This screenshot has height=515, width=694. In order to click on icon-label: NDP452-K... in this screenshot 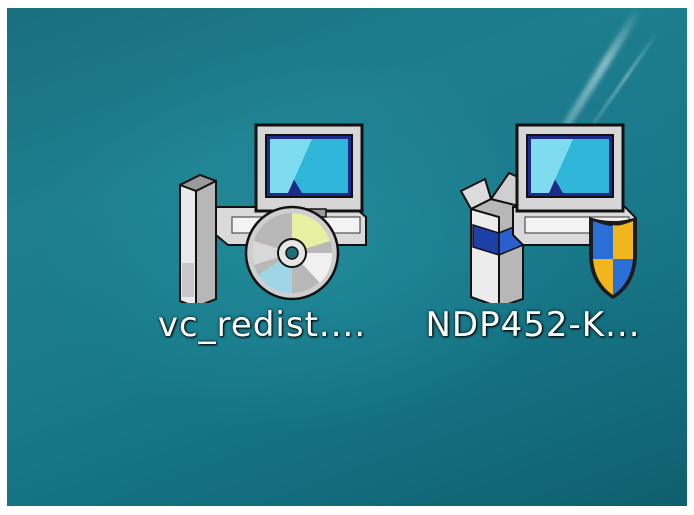, I will do `click(533, 325)`.